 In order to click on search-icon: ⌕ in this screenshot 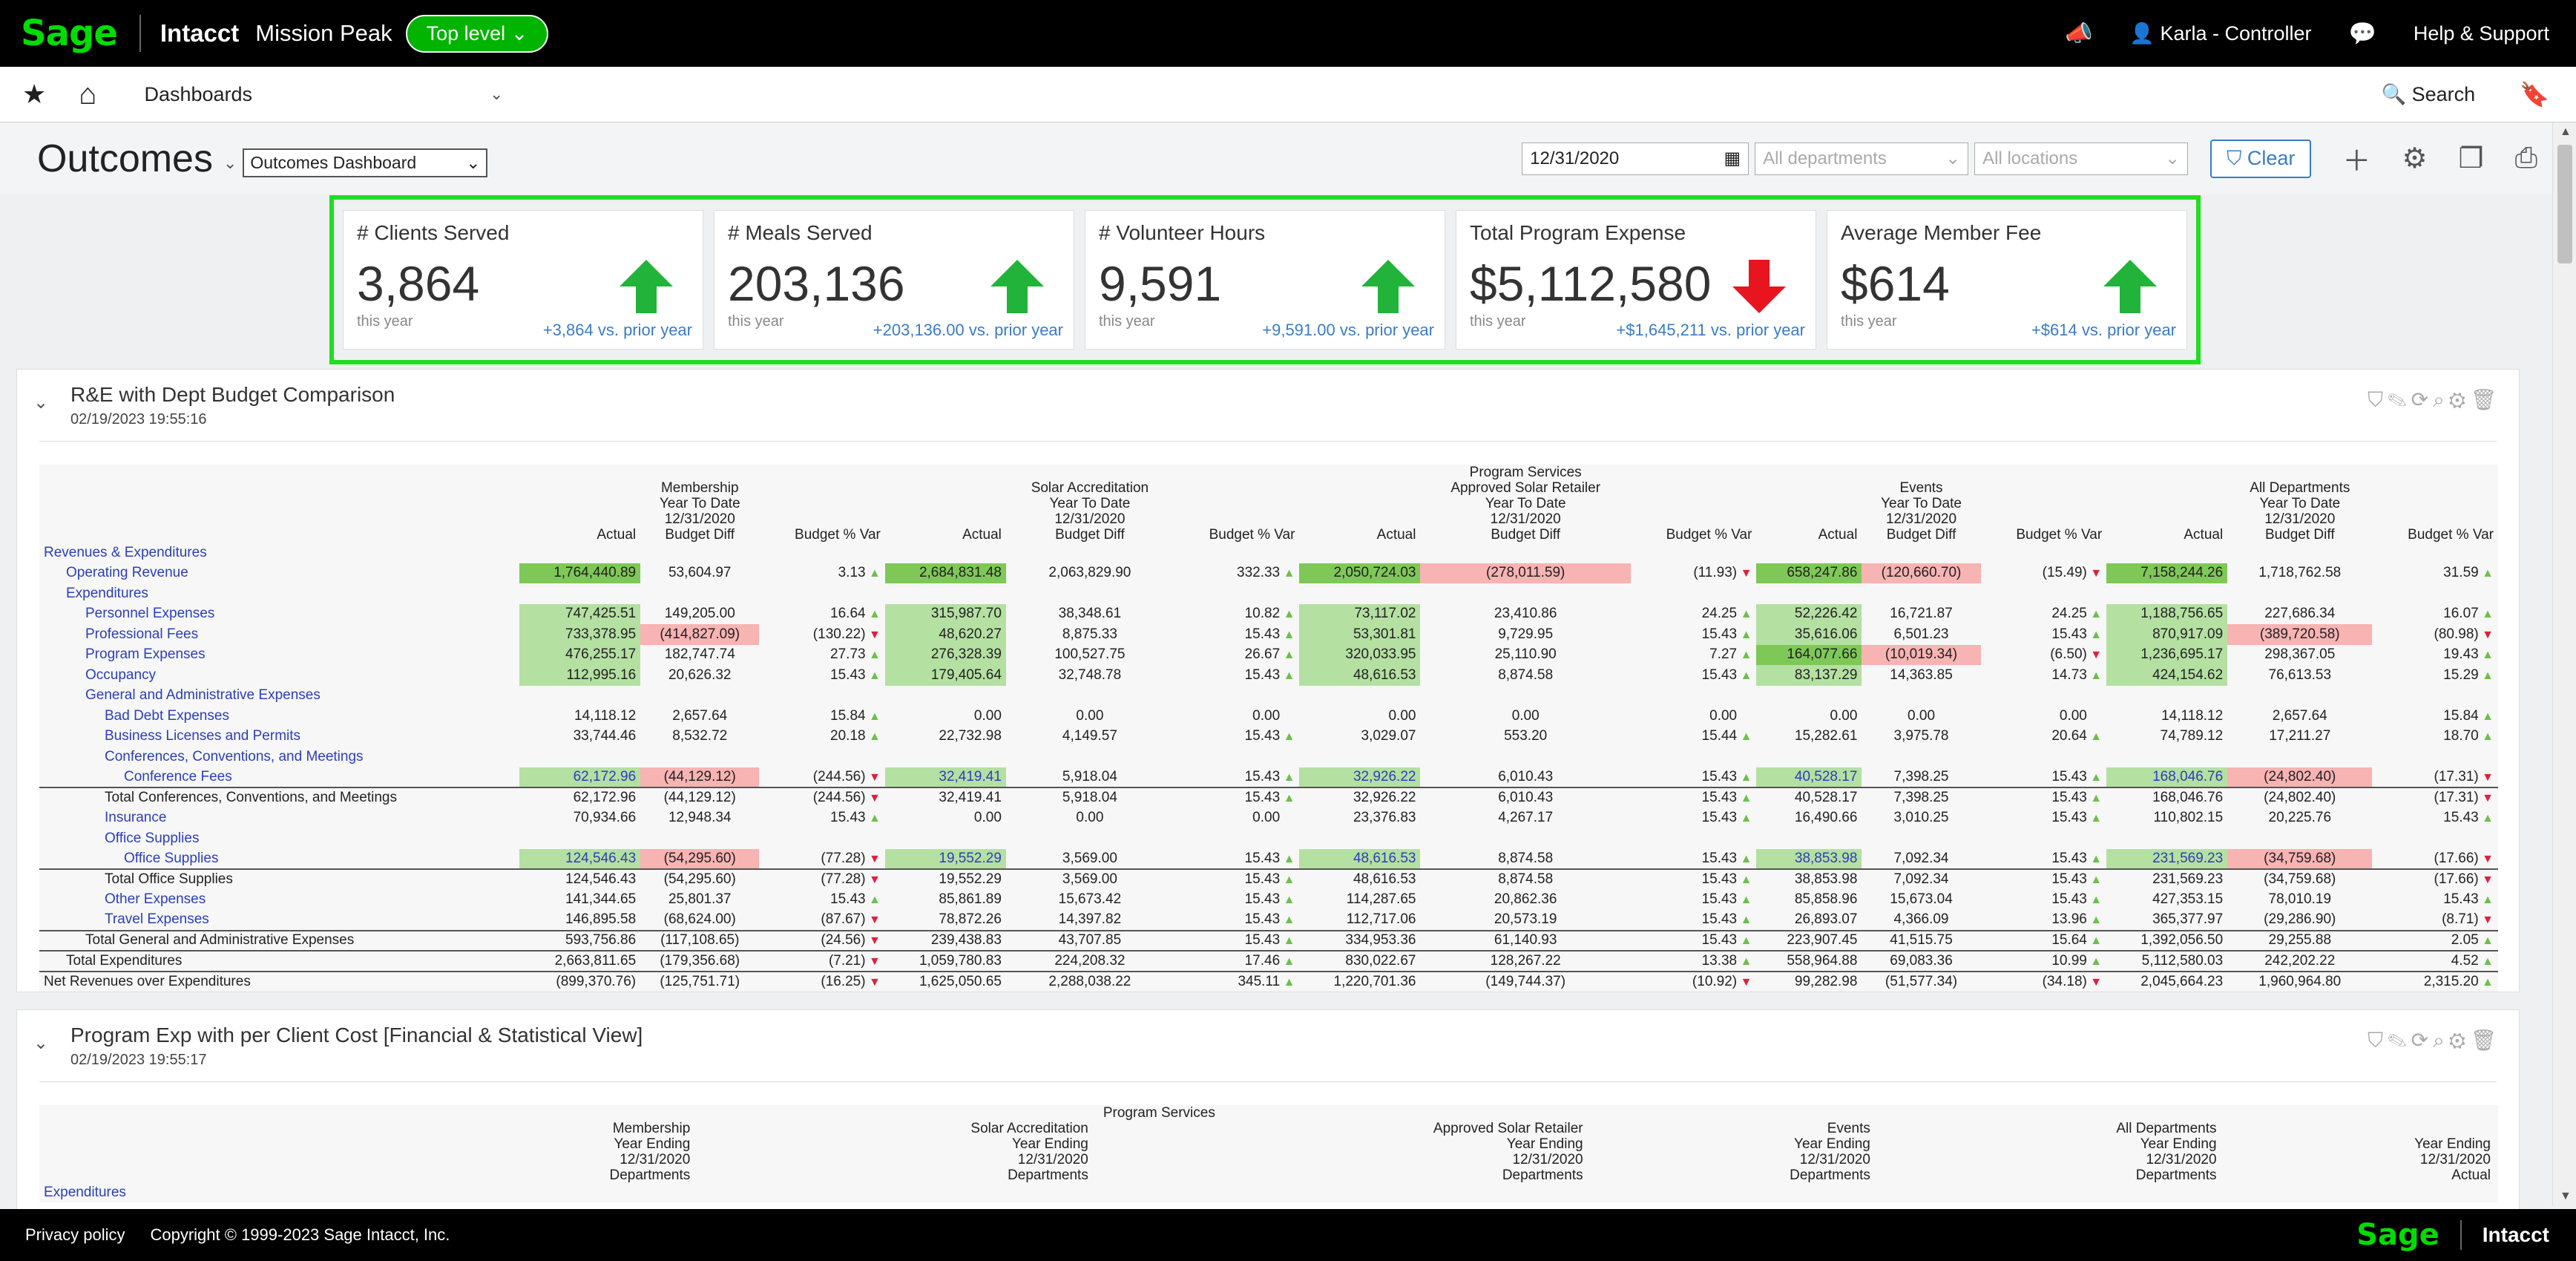, I will do `click(2441, 400)`.